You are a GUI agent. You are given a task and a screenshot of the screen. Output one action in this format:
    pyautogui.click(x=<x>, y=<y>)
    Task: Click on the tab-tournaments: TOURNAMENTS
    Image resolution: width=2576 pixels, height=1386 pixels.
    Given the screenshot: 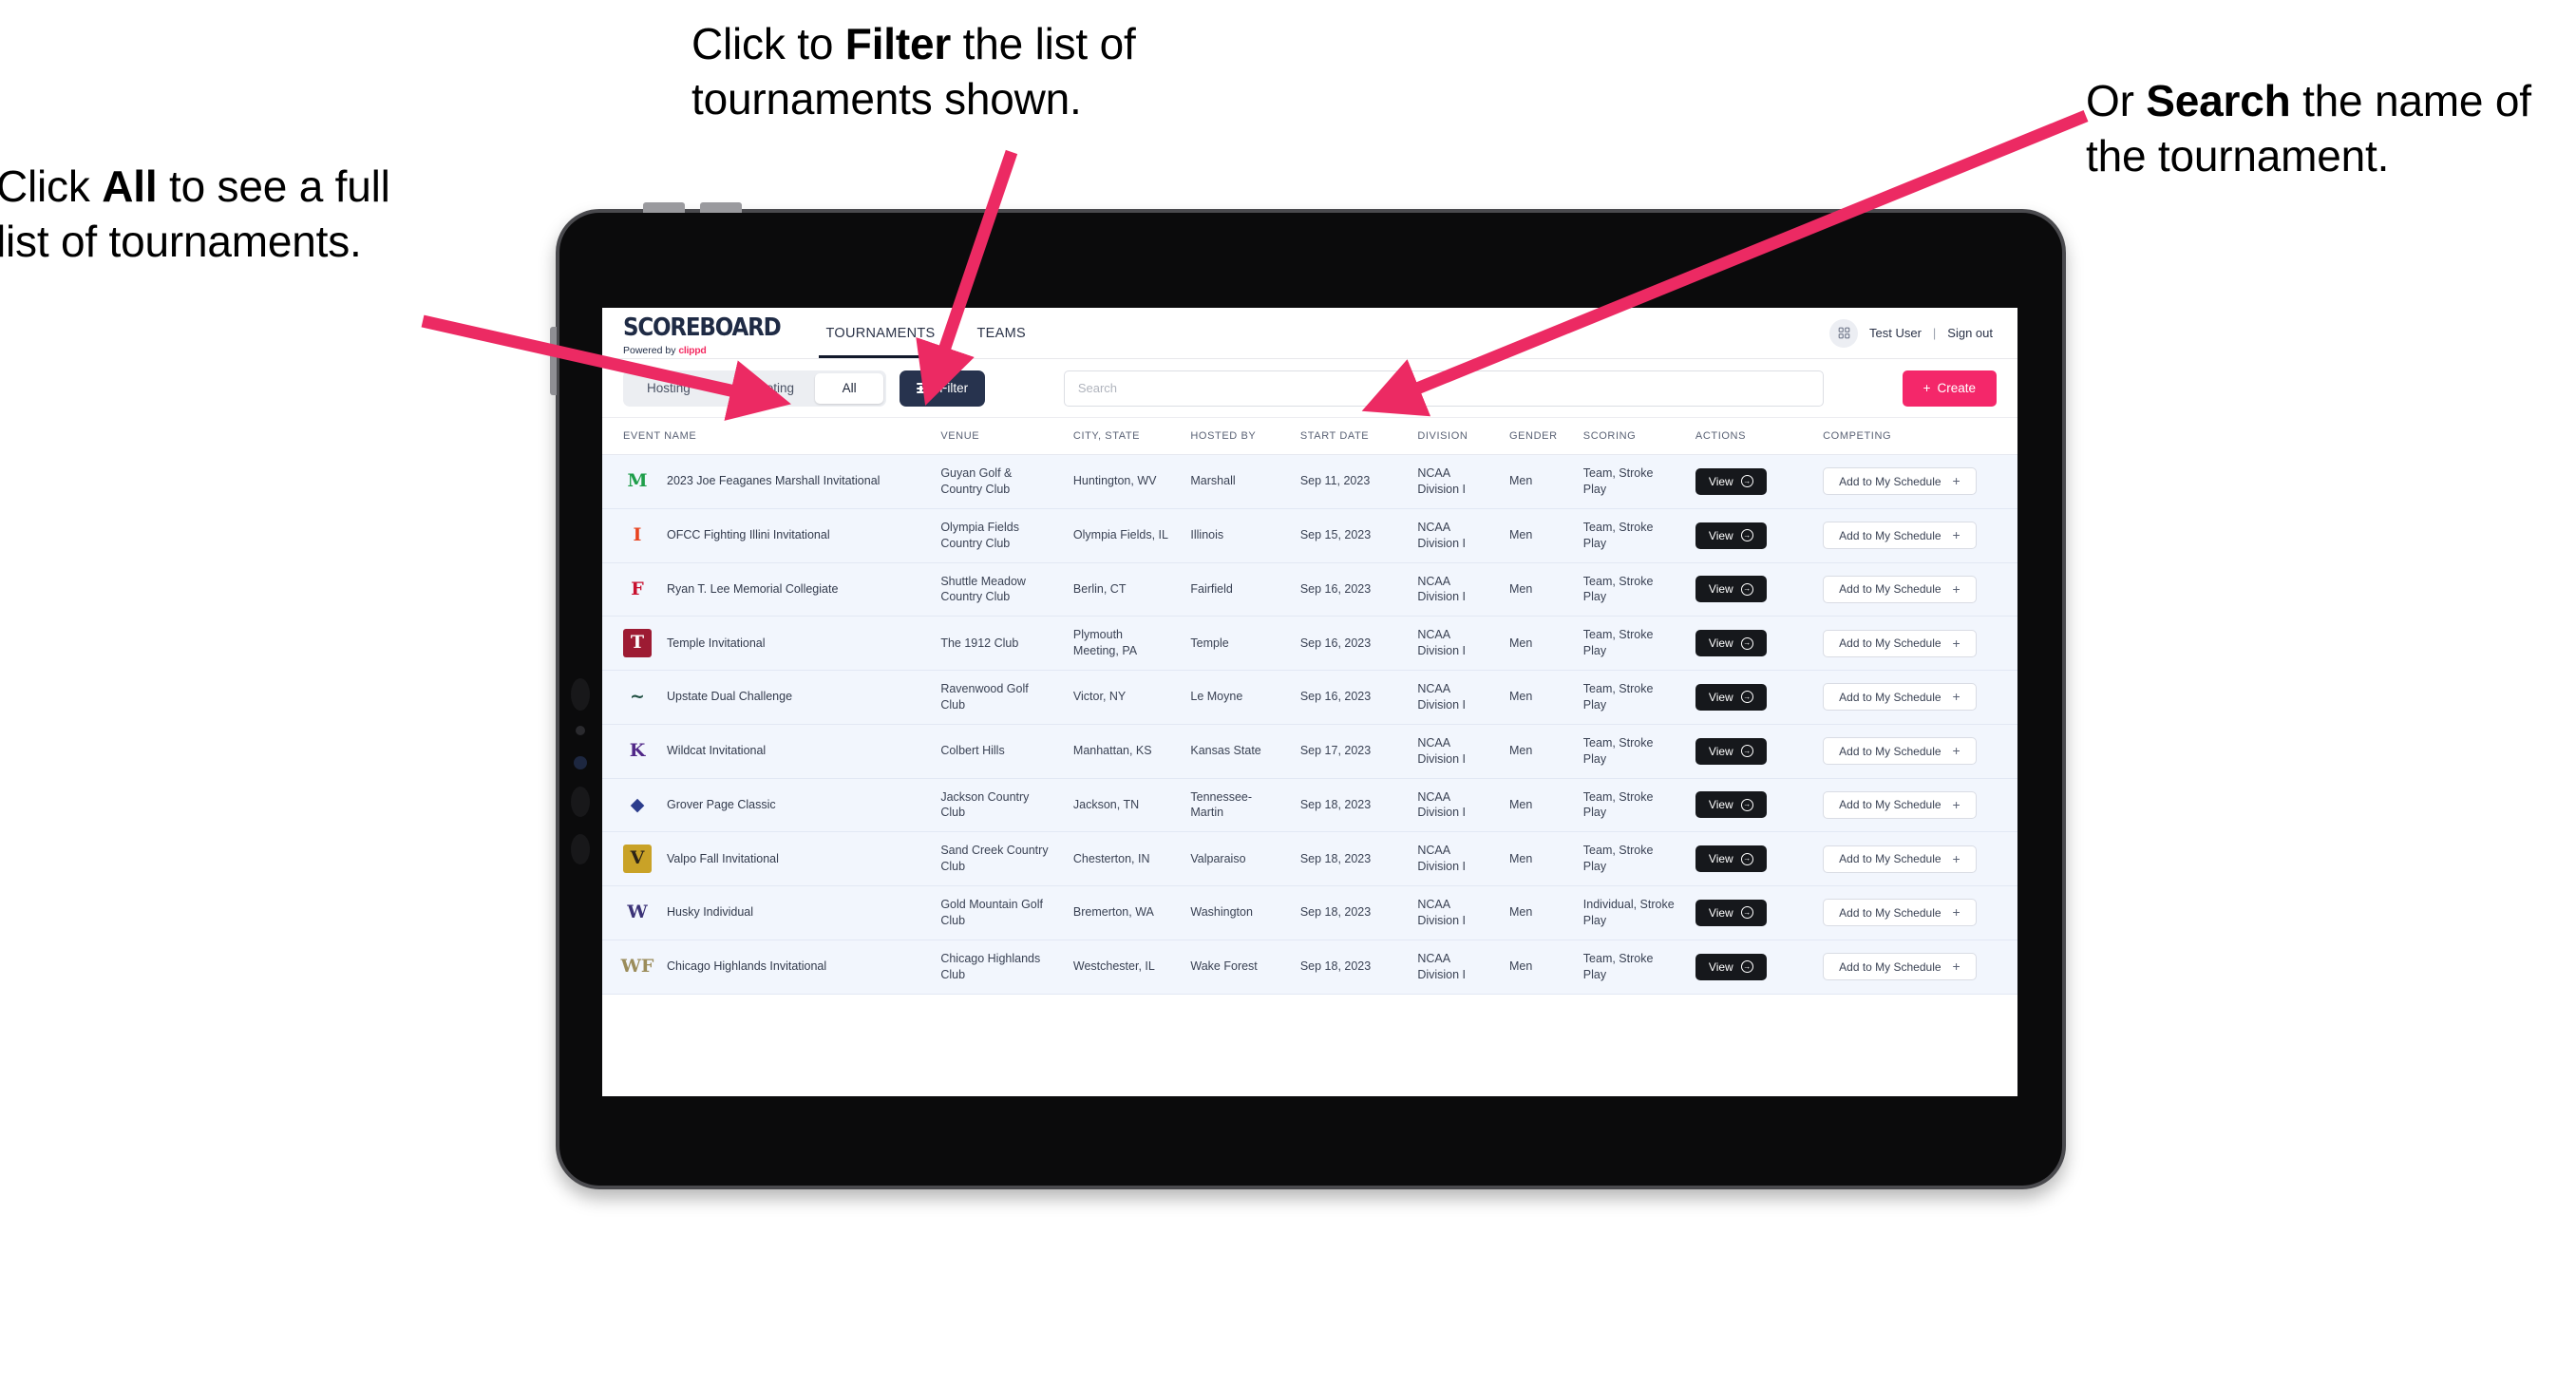 What is the action you would take?
    pyautogui.click(x=881, y=333)
    